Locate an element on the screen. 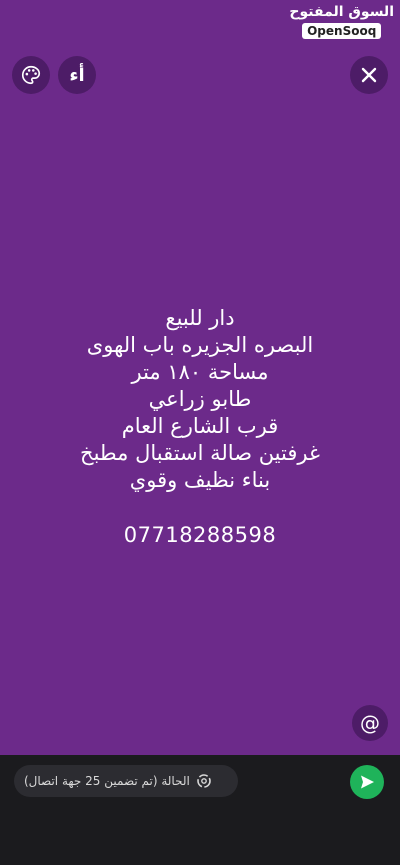  palette-button is located at coordinates (31, 75).